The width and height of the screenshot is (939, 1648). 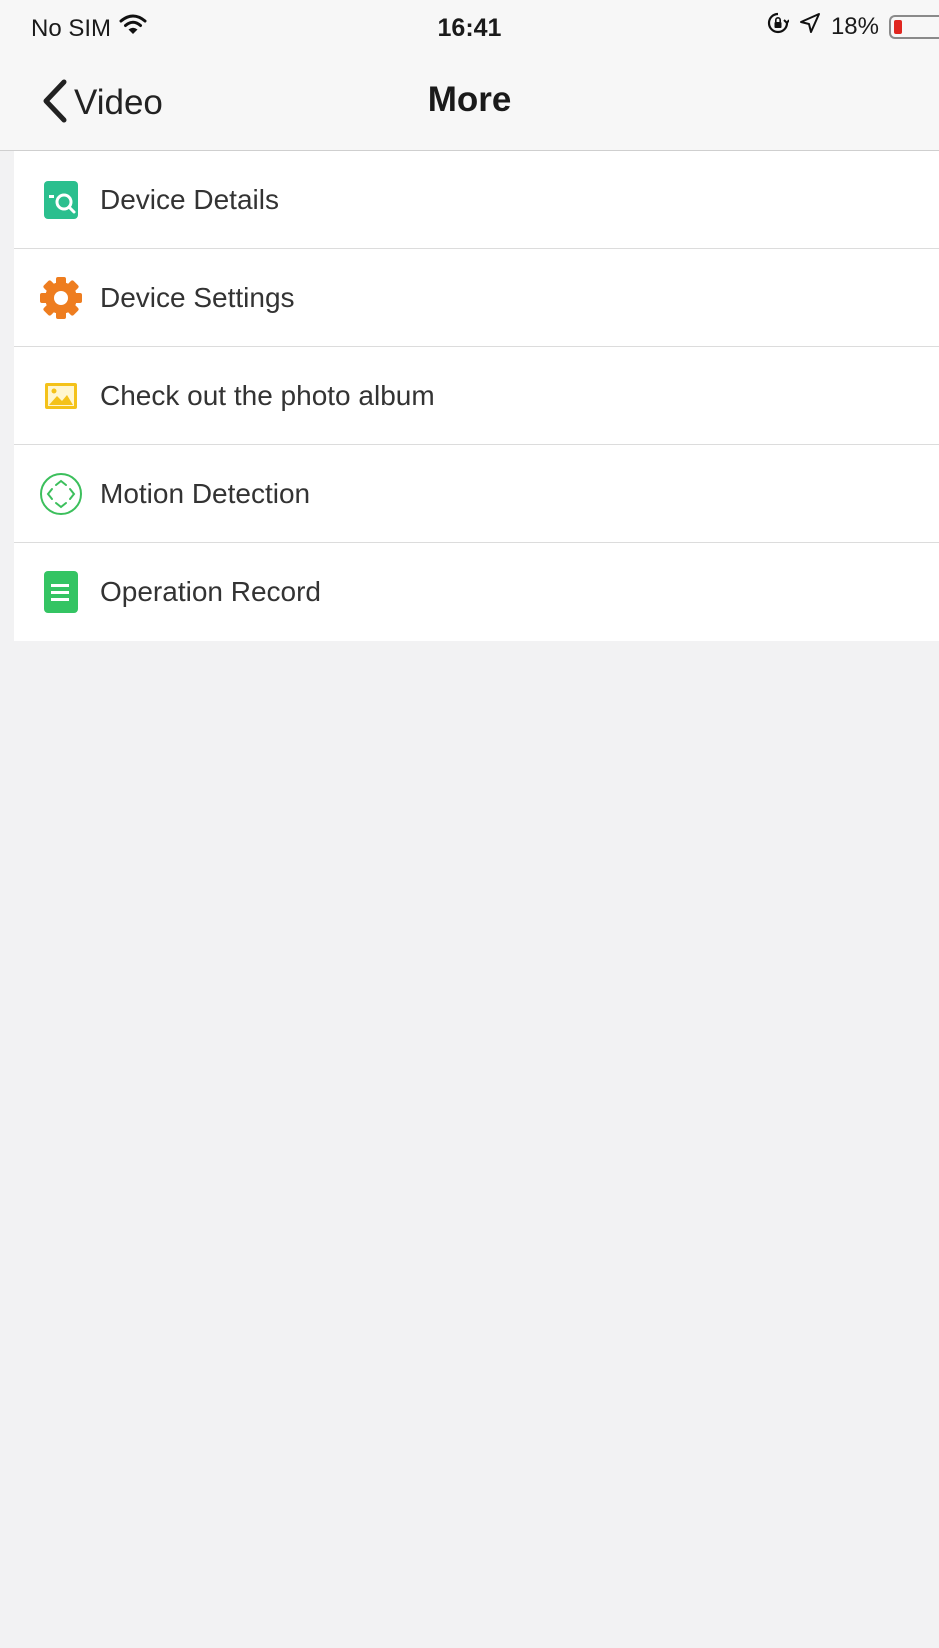 I want to click on back-button: Video, so click(x=101, y=103).